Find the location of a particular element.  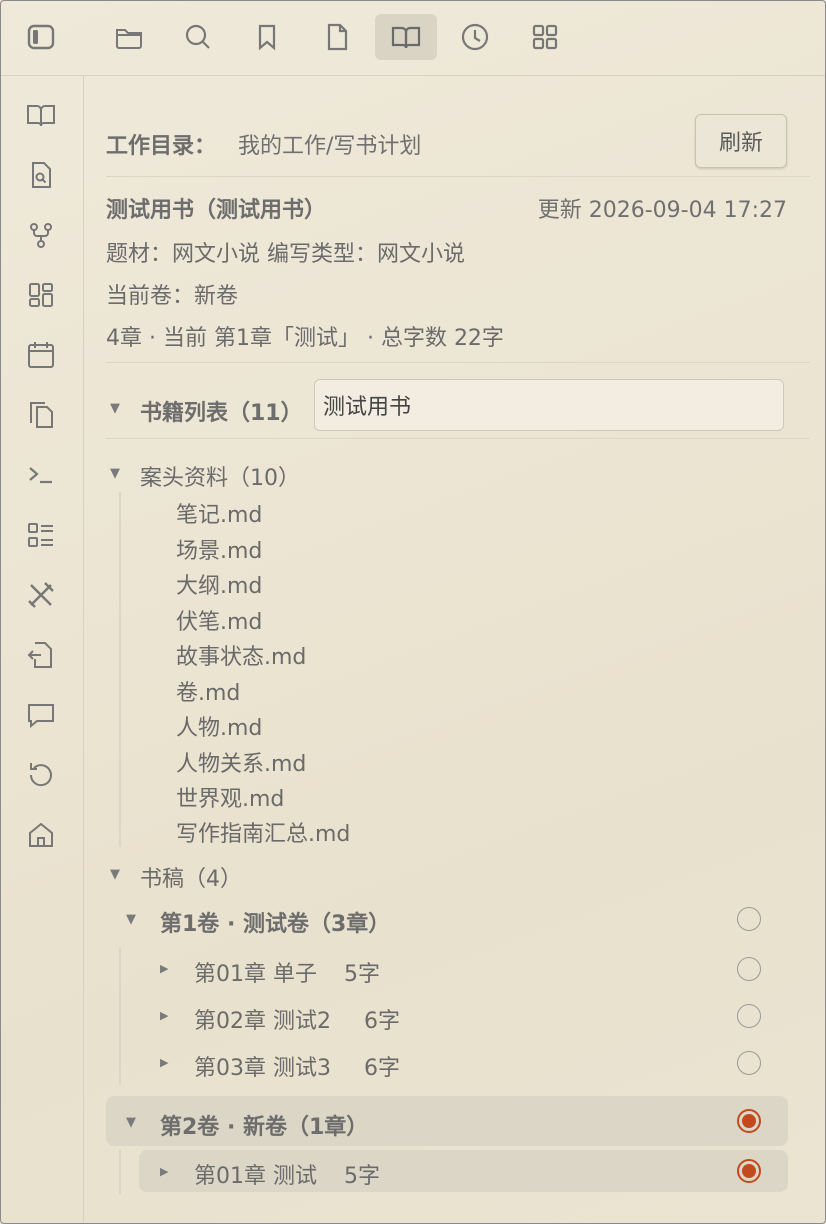

volume-title: 第1卷 · 测试卷（3章） is located at coordinates (275, 922).